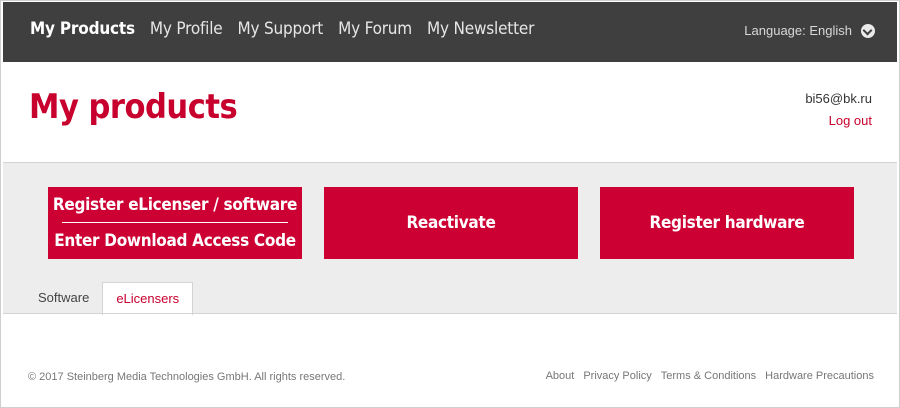  I want to click on language-selector: Language: English, so click(809, 30).